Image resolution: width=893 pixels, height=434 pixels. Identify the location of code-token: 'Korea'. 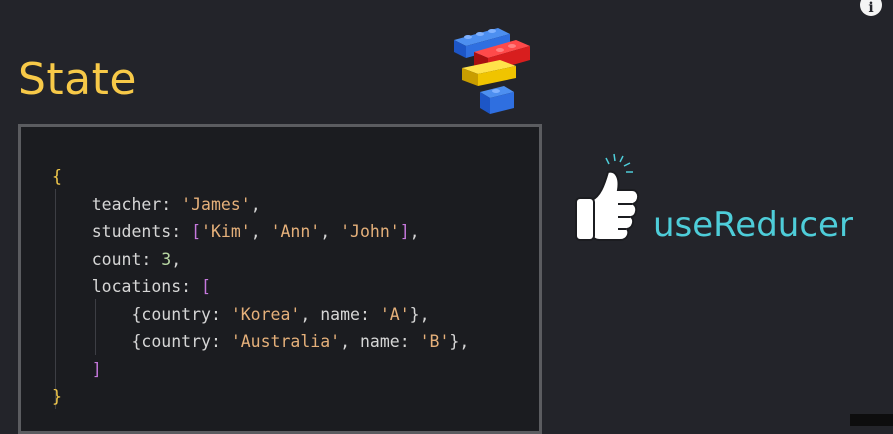
(265, 314).